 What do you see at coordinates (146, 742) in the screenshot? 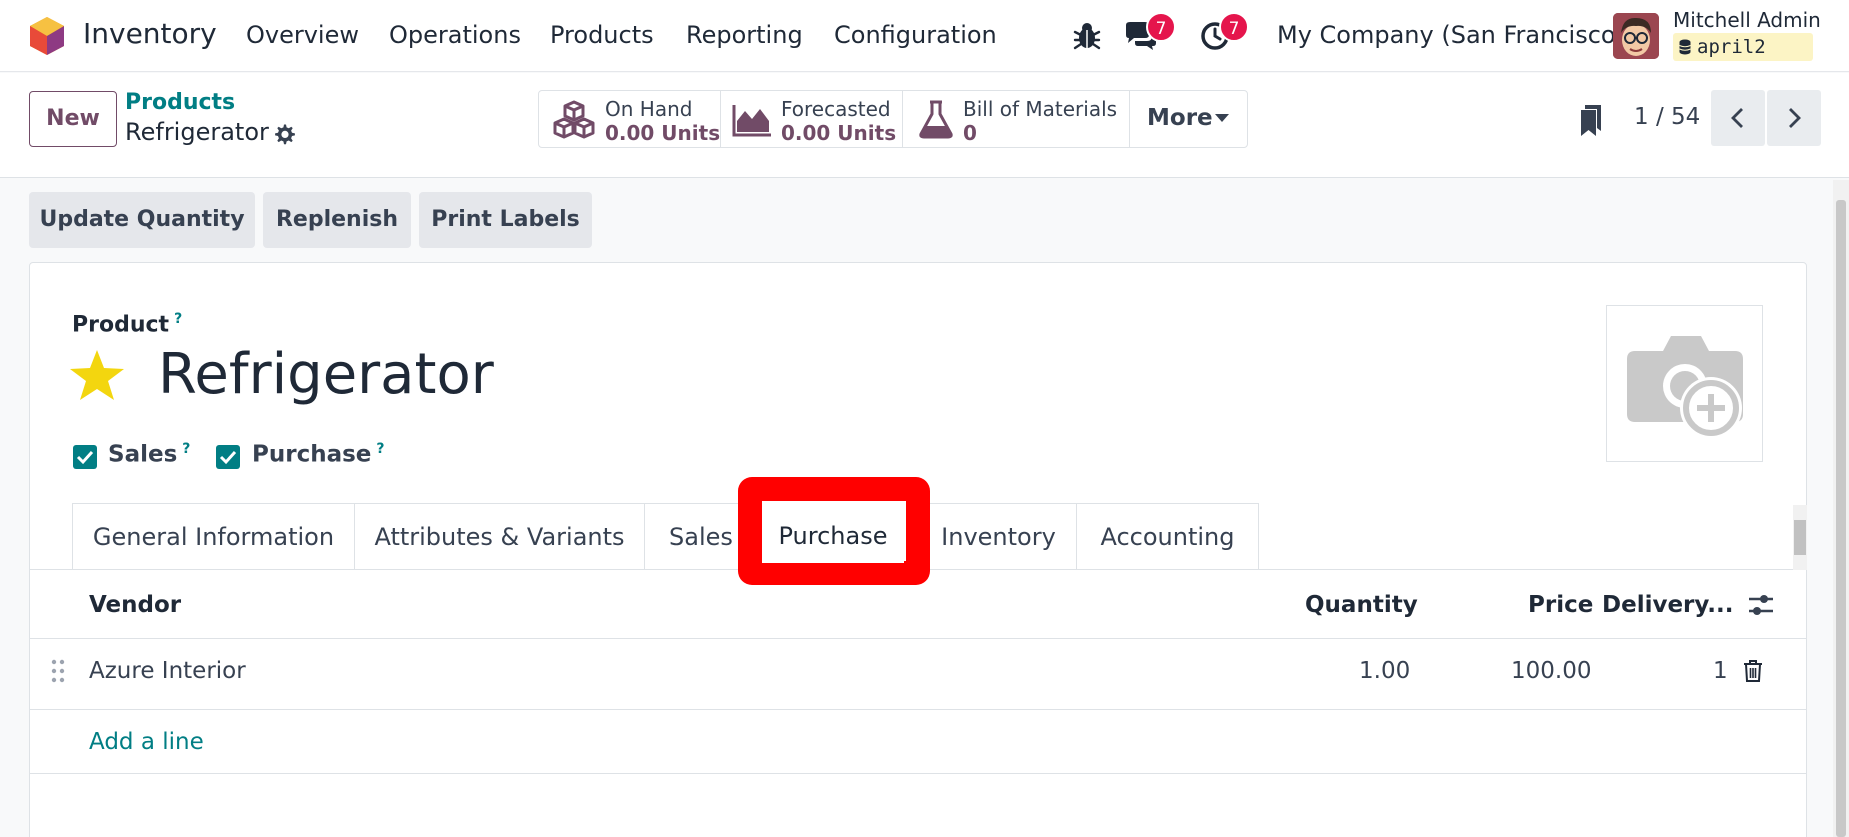
I see `add-line-link: Add a line` at bounding box center [146, 742].